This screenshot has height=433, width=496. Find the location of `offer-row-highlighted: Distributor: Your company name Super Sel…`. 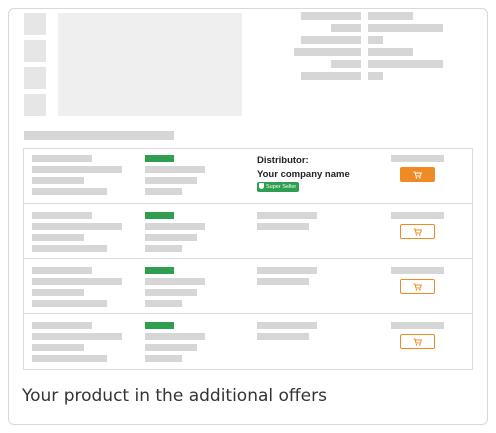

offer-row-highlighted: Distributor: Your company name Super Sel… is located at coordinates (248, 176).